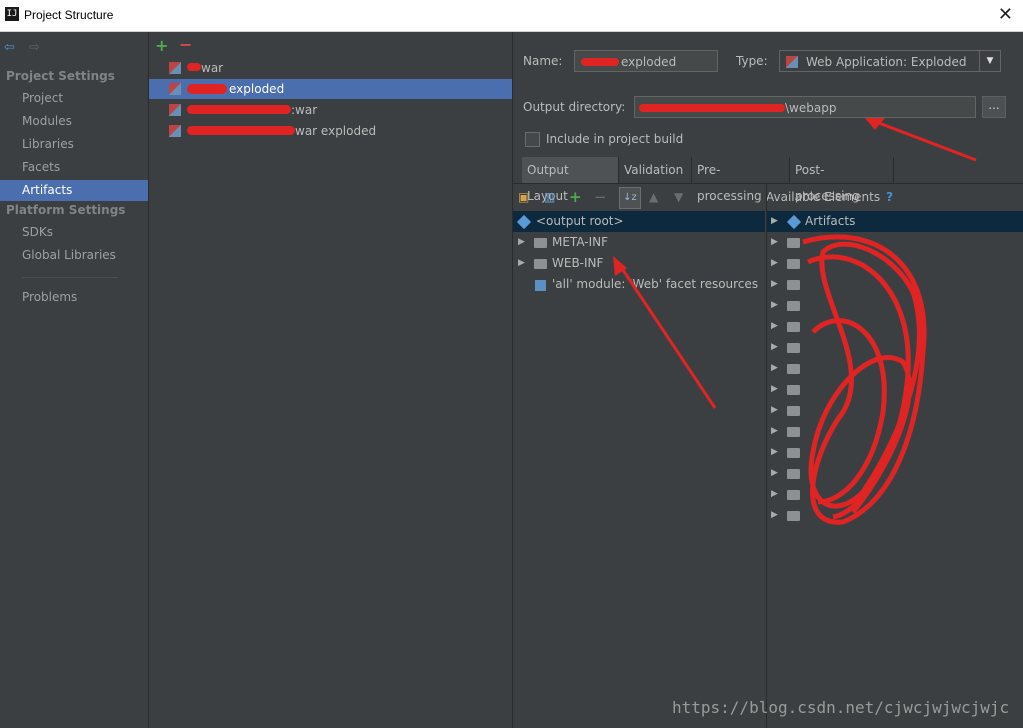  I want to click on annotation-arrow-output, so click(921, 140).